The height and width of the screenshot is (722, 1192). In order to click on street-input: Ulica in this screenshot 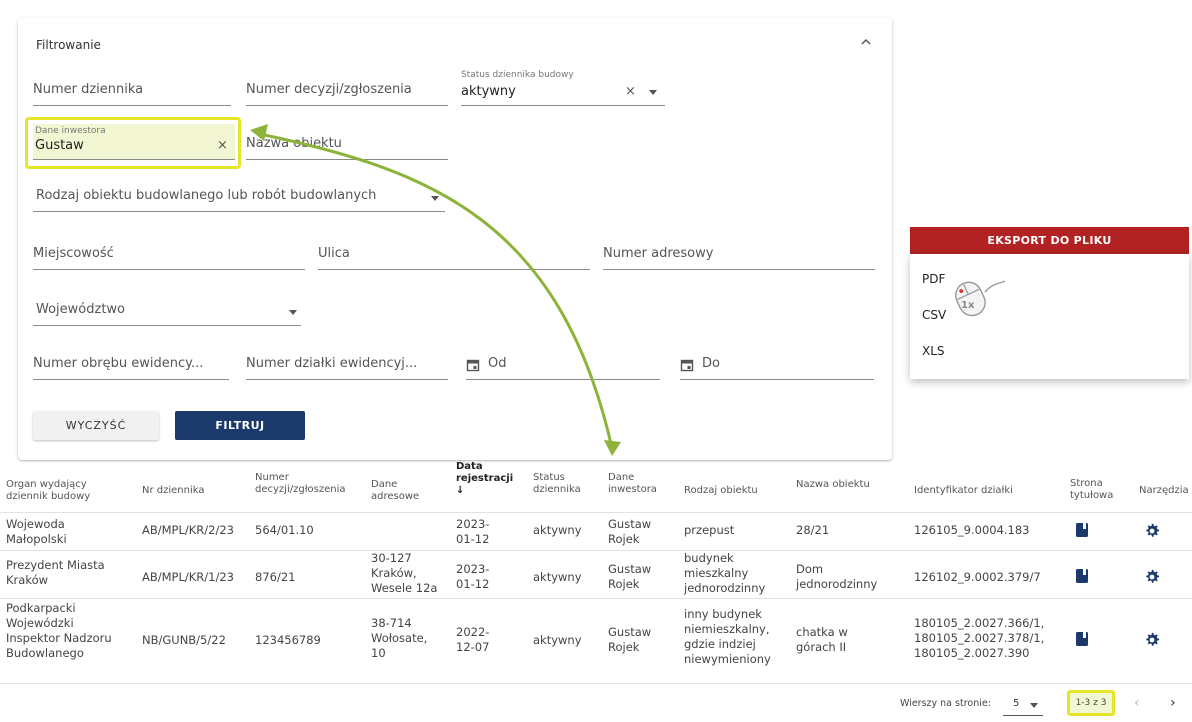, I will do `click(454, 255)`.